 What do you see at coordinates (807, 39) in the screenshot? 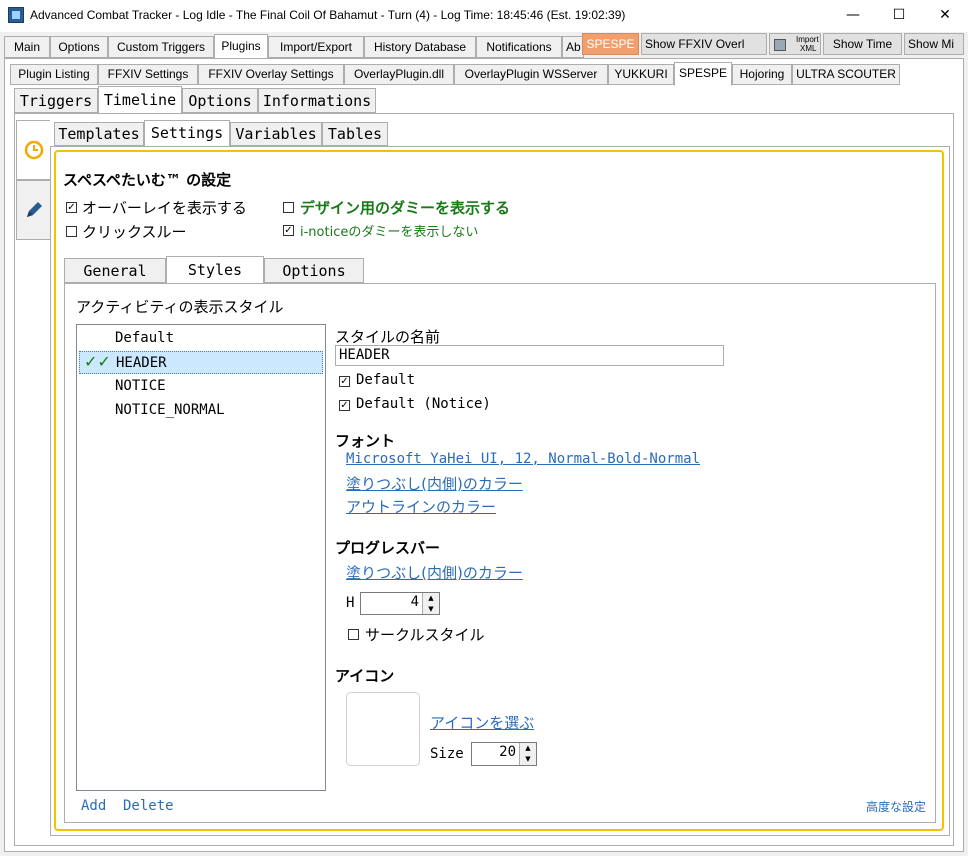
I see `import-xml-label: Import` at bounding box center [807, 39].